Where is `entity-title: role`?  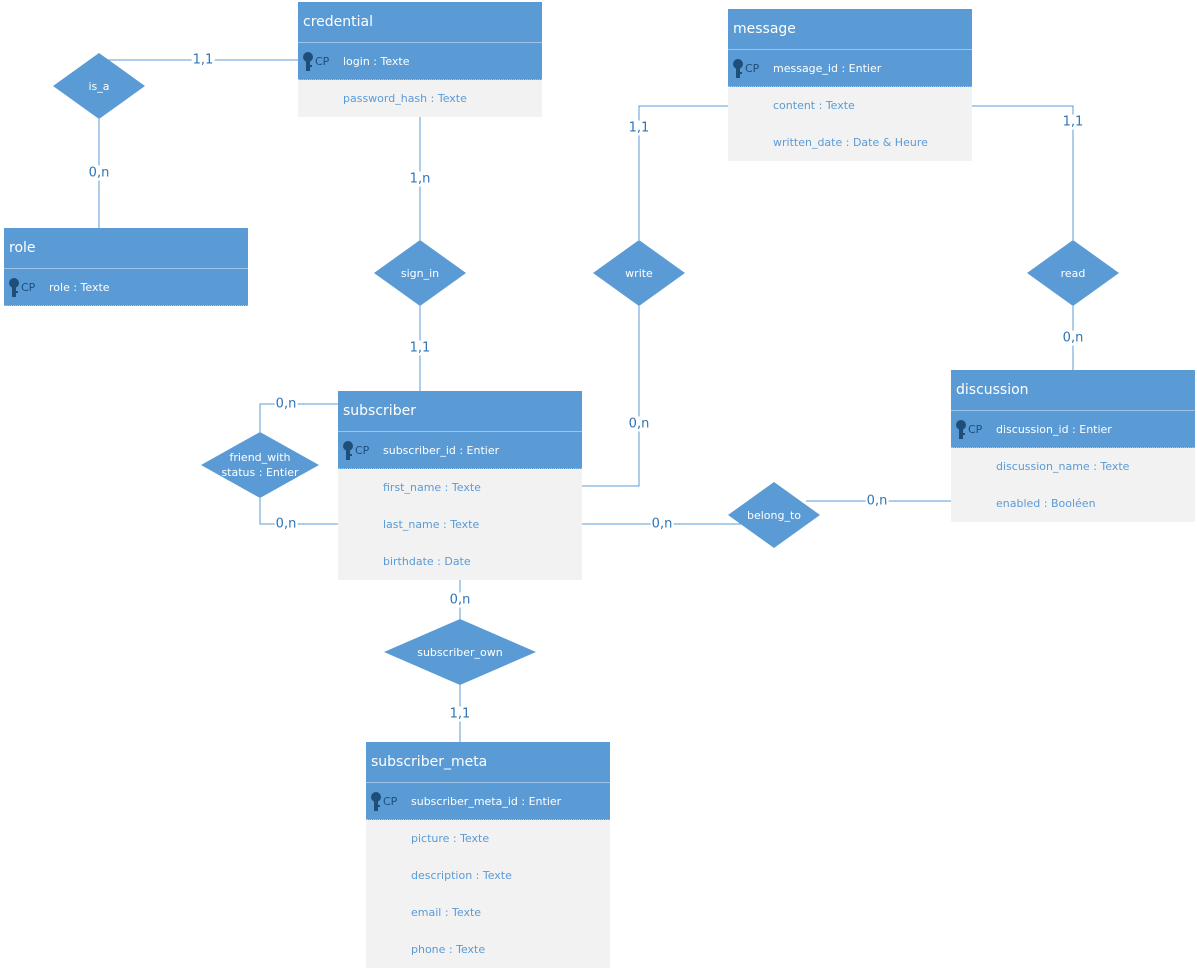
entity-title: role is located at coordinates (126, 248).